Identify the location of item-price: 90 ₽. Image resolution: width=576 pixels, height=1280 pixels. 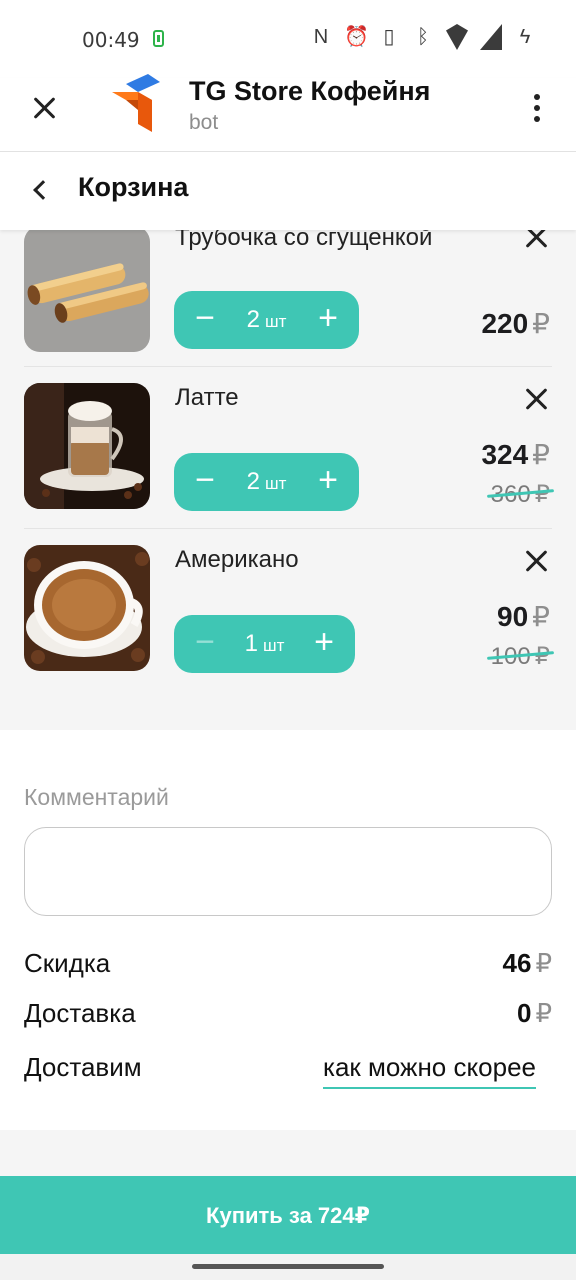
(523, 616).